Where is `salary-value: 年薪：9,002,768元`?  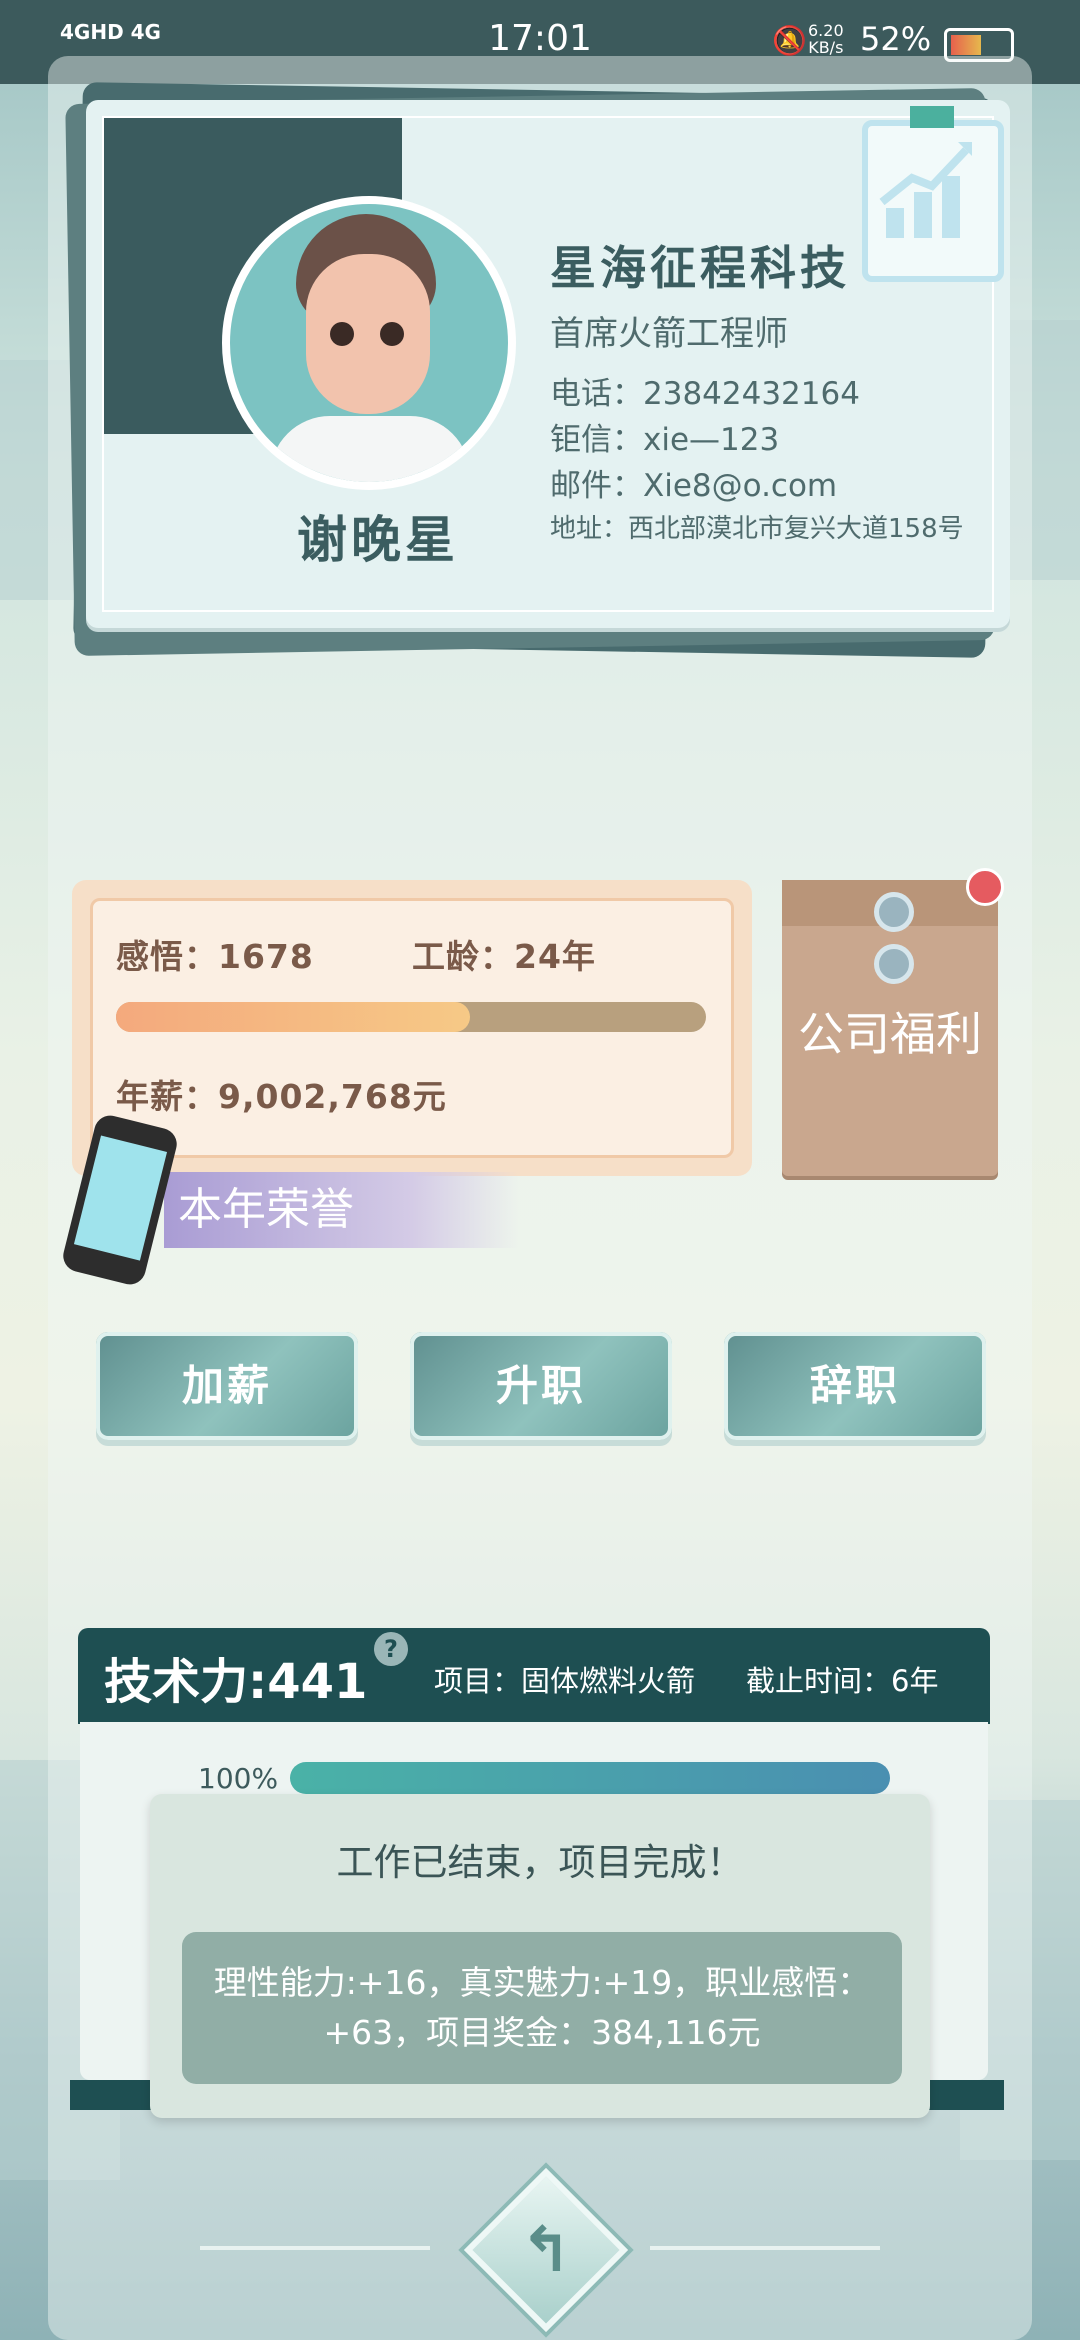
salary-value: 年薪：9,002,768元 is located at coordinates (281, 1096).